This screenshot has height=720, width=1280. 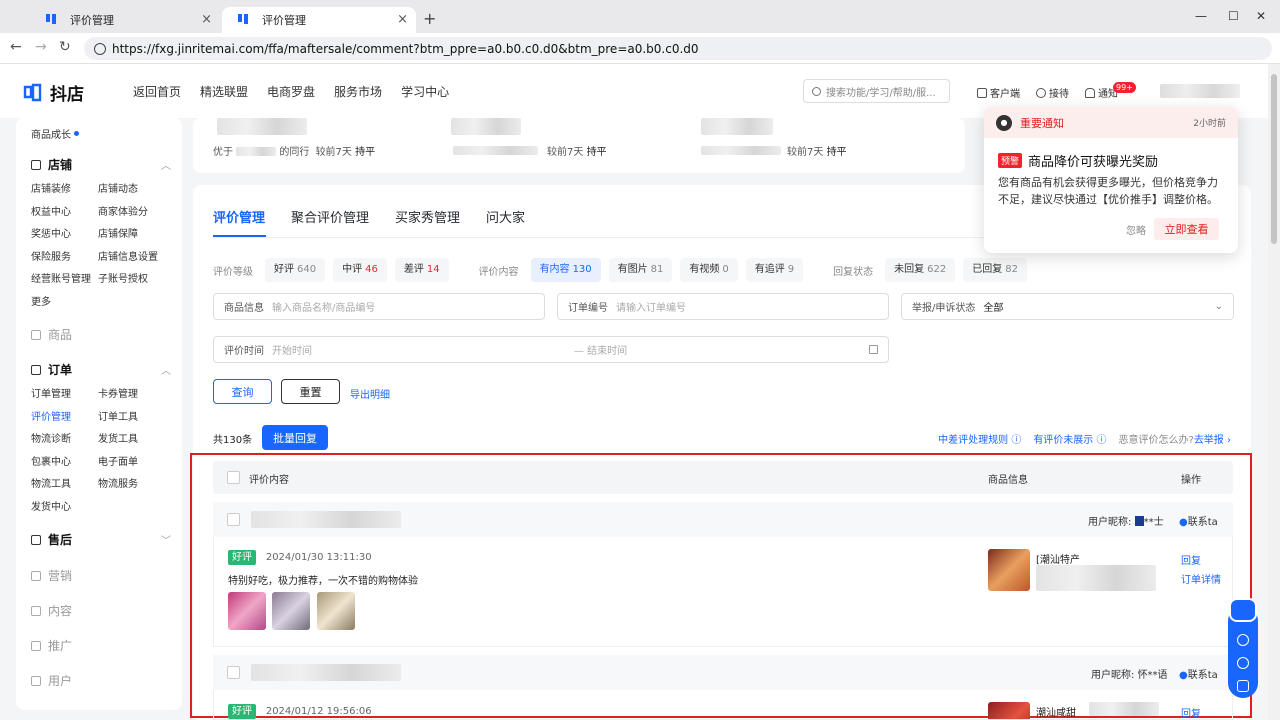 What do you see at coordinates (1274, 159) in the screenshot?
I see `scrollbar-thumb` at bounding box center [1274, 159].